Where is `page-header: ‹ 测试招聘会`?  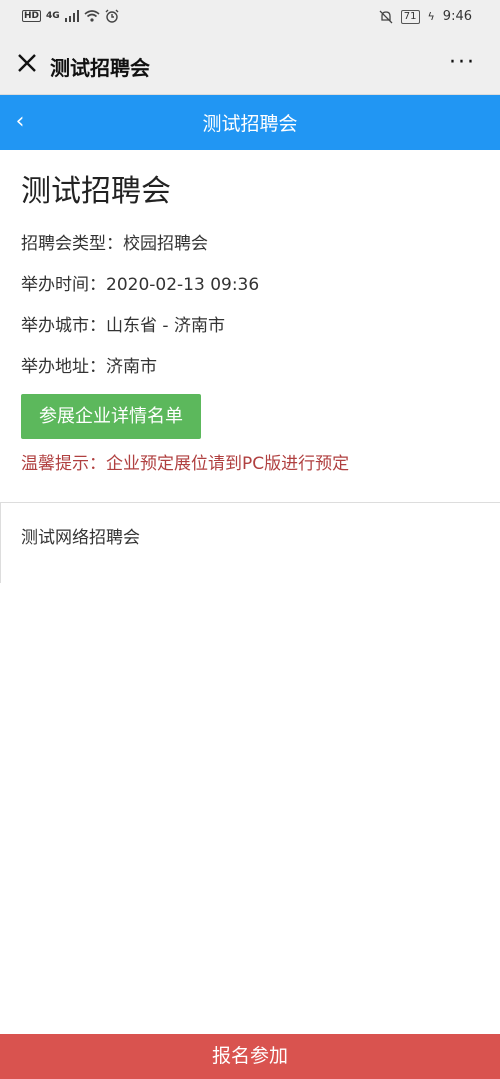 page-header: ‹ 测试招聘会 is located at coordinates (250, 122).